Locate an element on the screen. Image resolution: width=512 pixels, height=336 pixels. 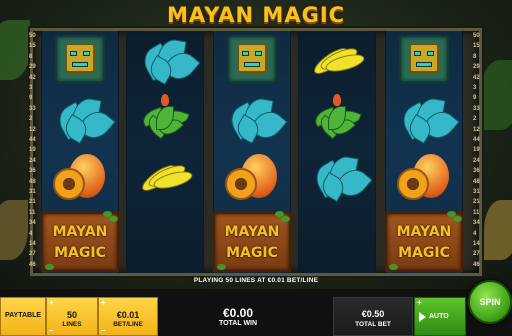
total-bet-value: €0.50 is located at coordinates (373, 314).